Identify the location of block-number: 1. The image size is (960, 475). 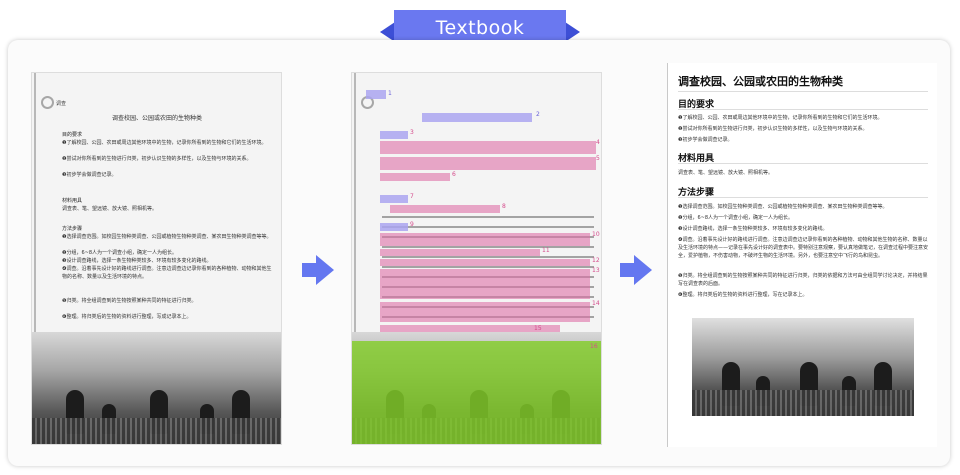
(390, 93).